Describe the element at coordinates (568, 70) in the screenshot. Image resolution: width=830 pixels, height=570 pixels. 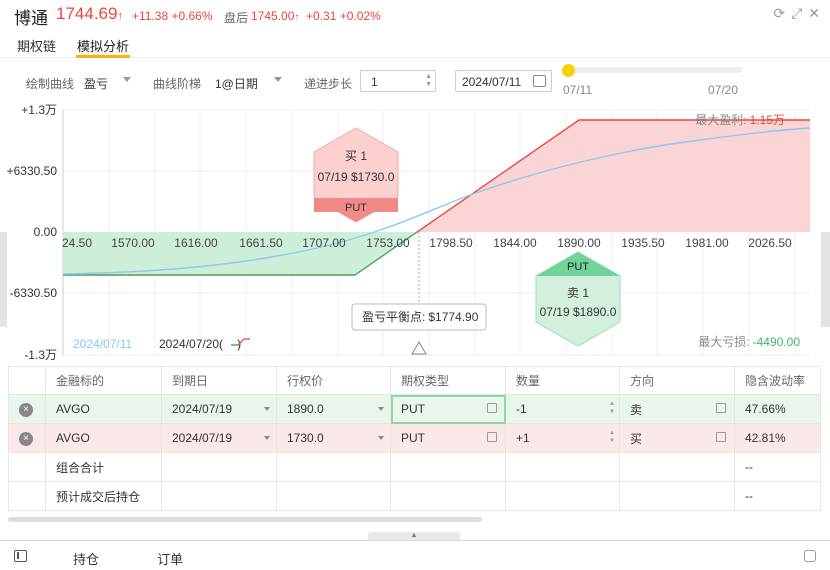
I see `date-slider-handle` at that location.